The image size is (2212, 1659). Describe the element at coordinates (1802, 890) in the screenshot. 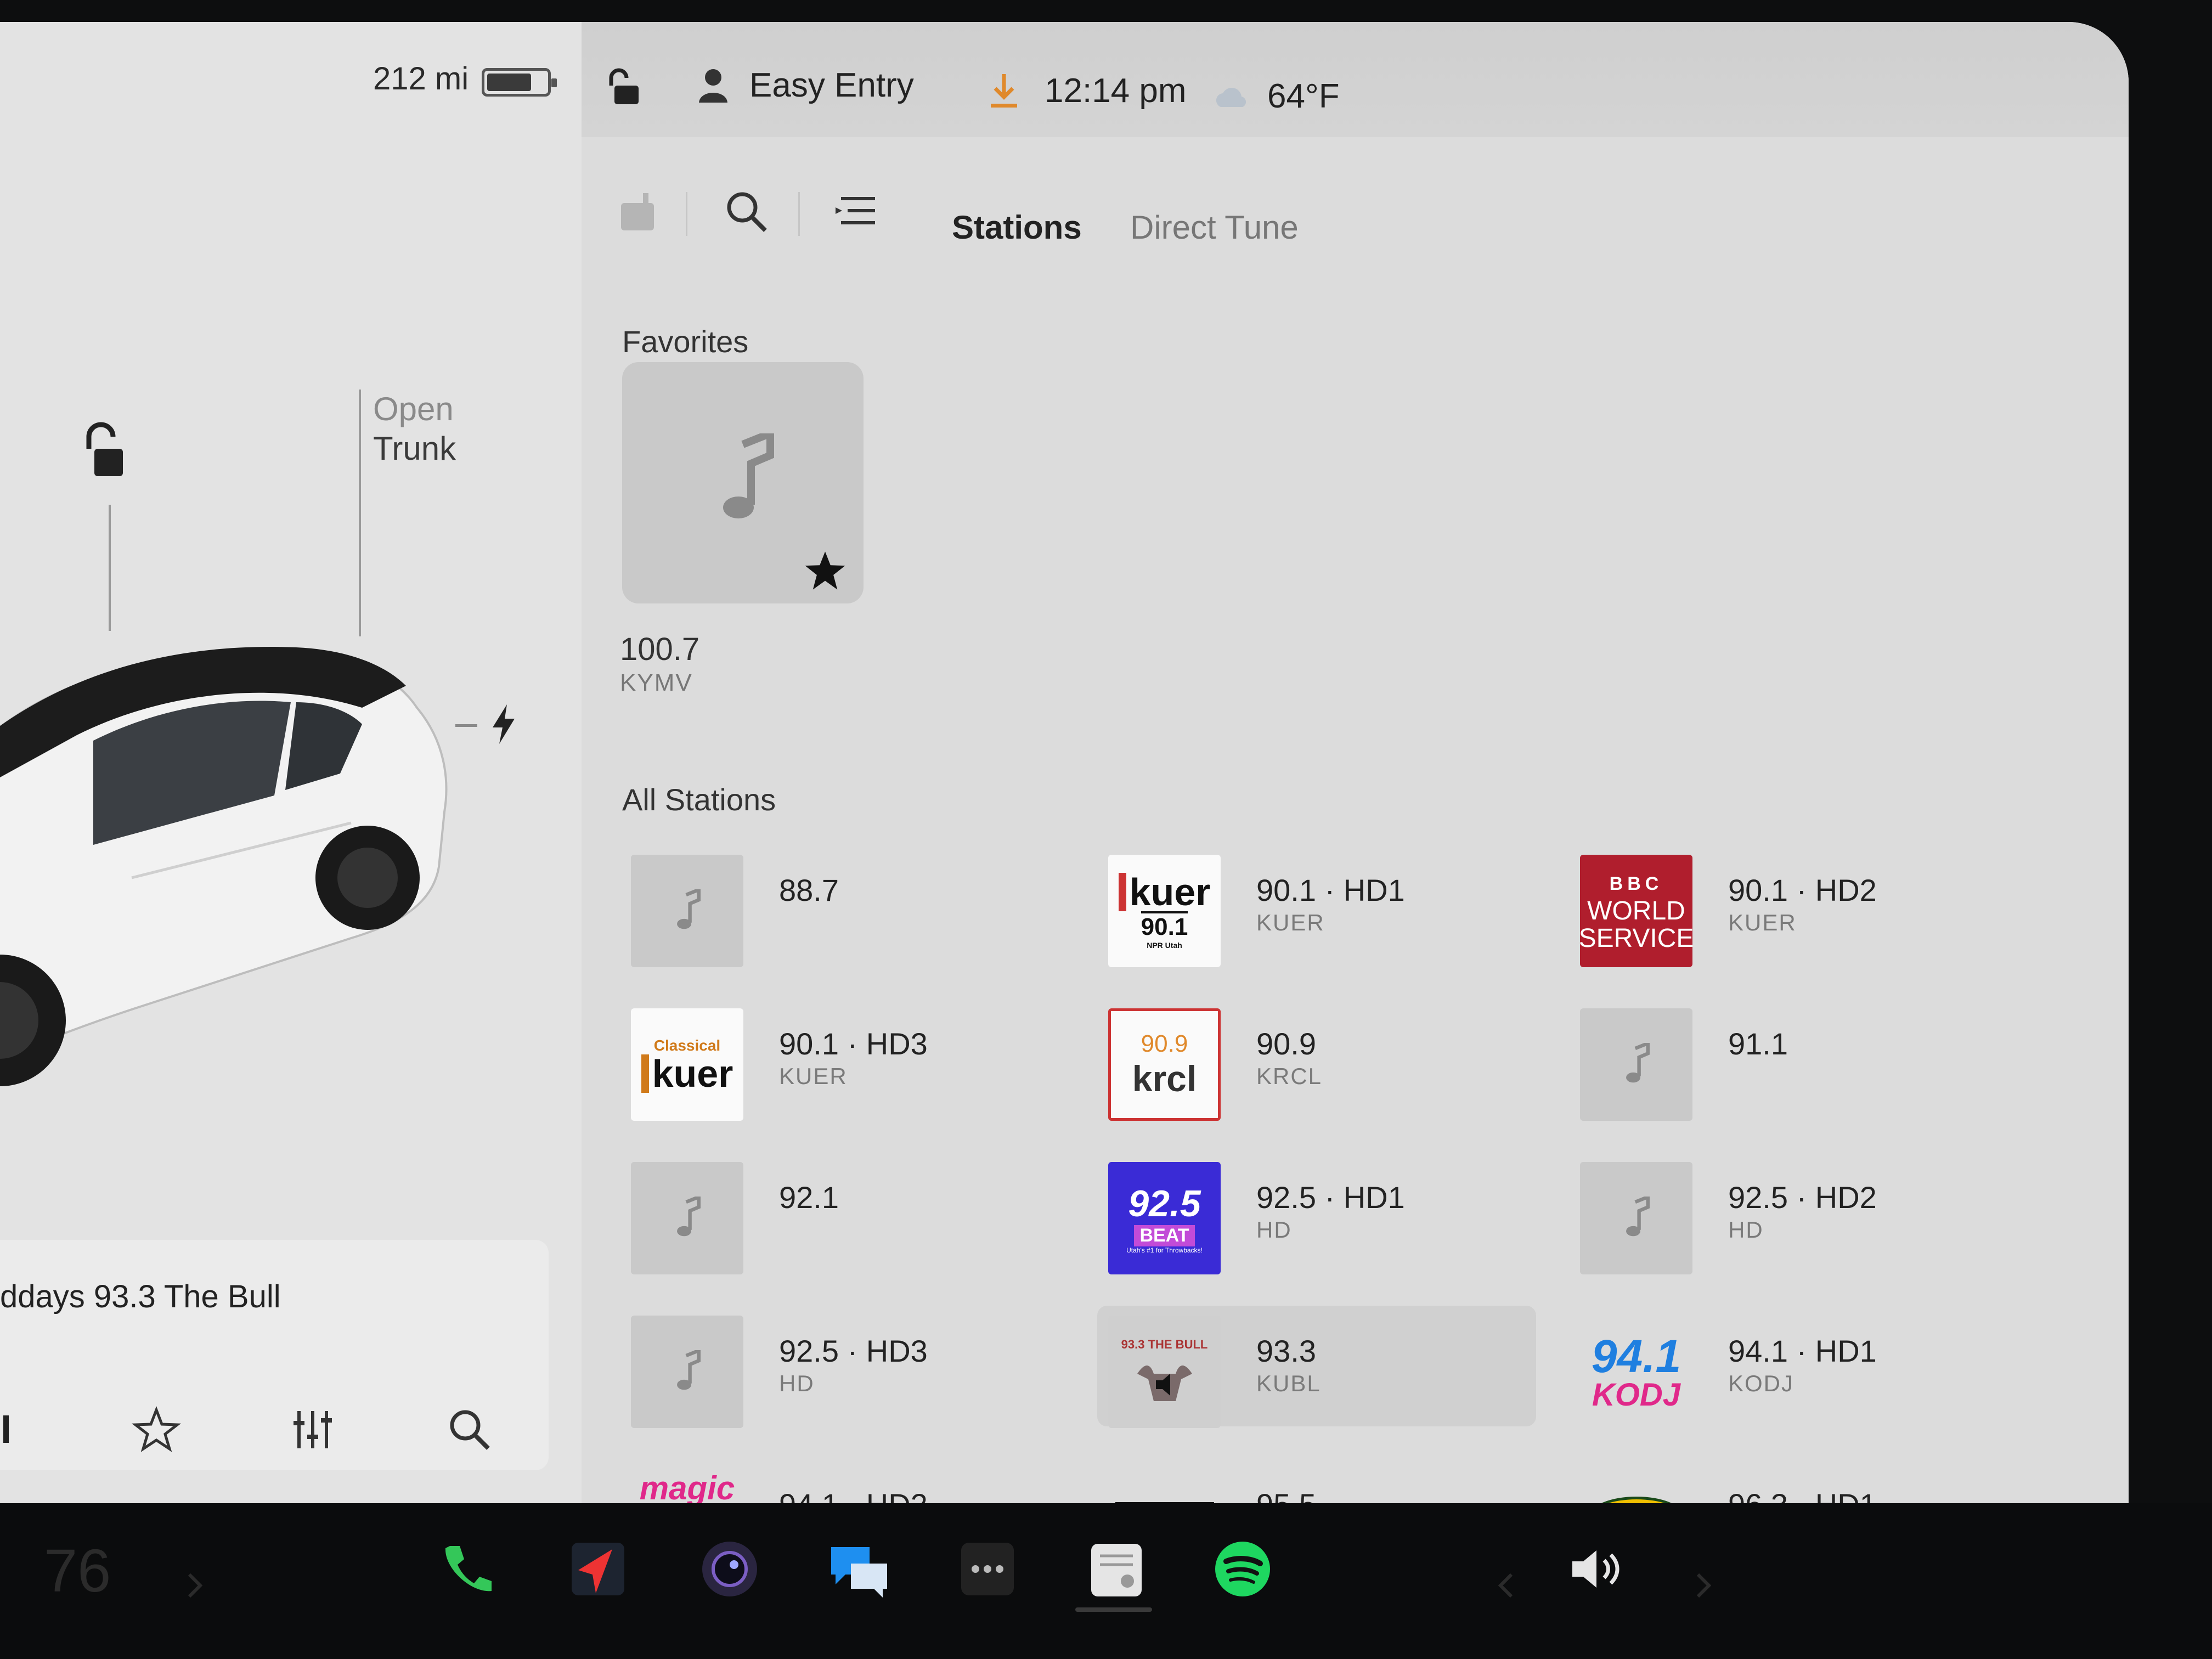

I see `station-frequency: 90.1 · HD2` at that location.